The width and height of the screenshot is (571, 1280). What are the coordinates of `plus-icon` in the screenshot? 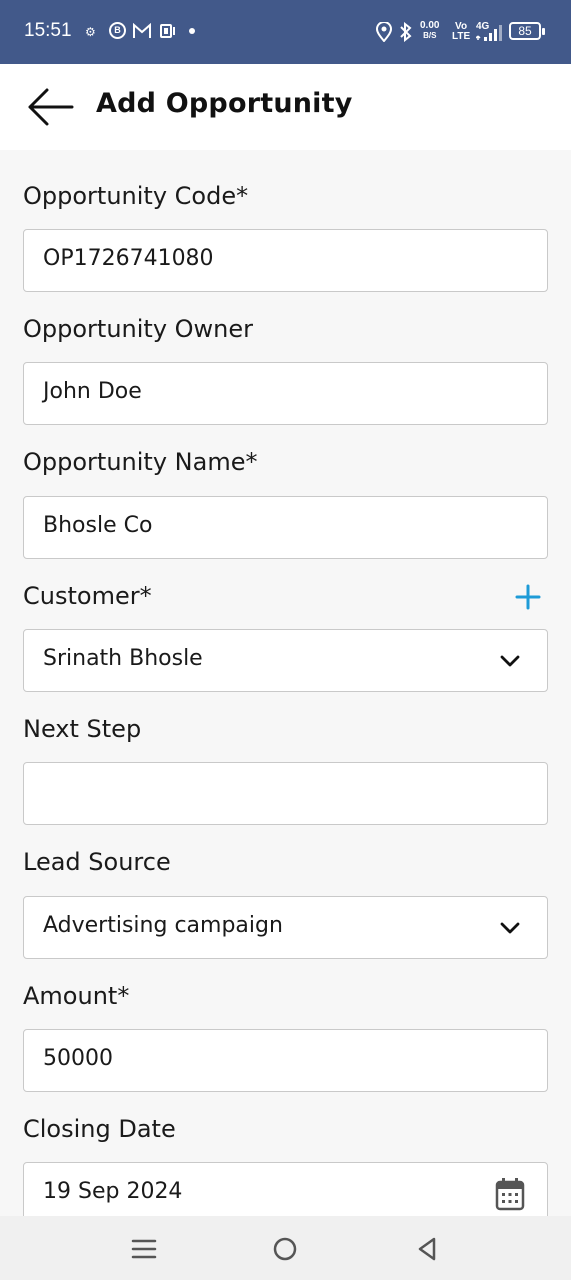 It's located at (528, 597).